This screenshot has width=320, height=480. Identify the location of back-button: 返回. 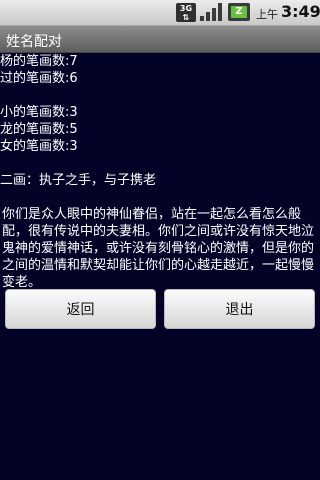
(80, 309).